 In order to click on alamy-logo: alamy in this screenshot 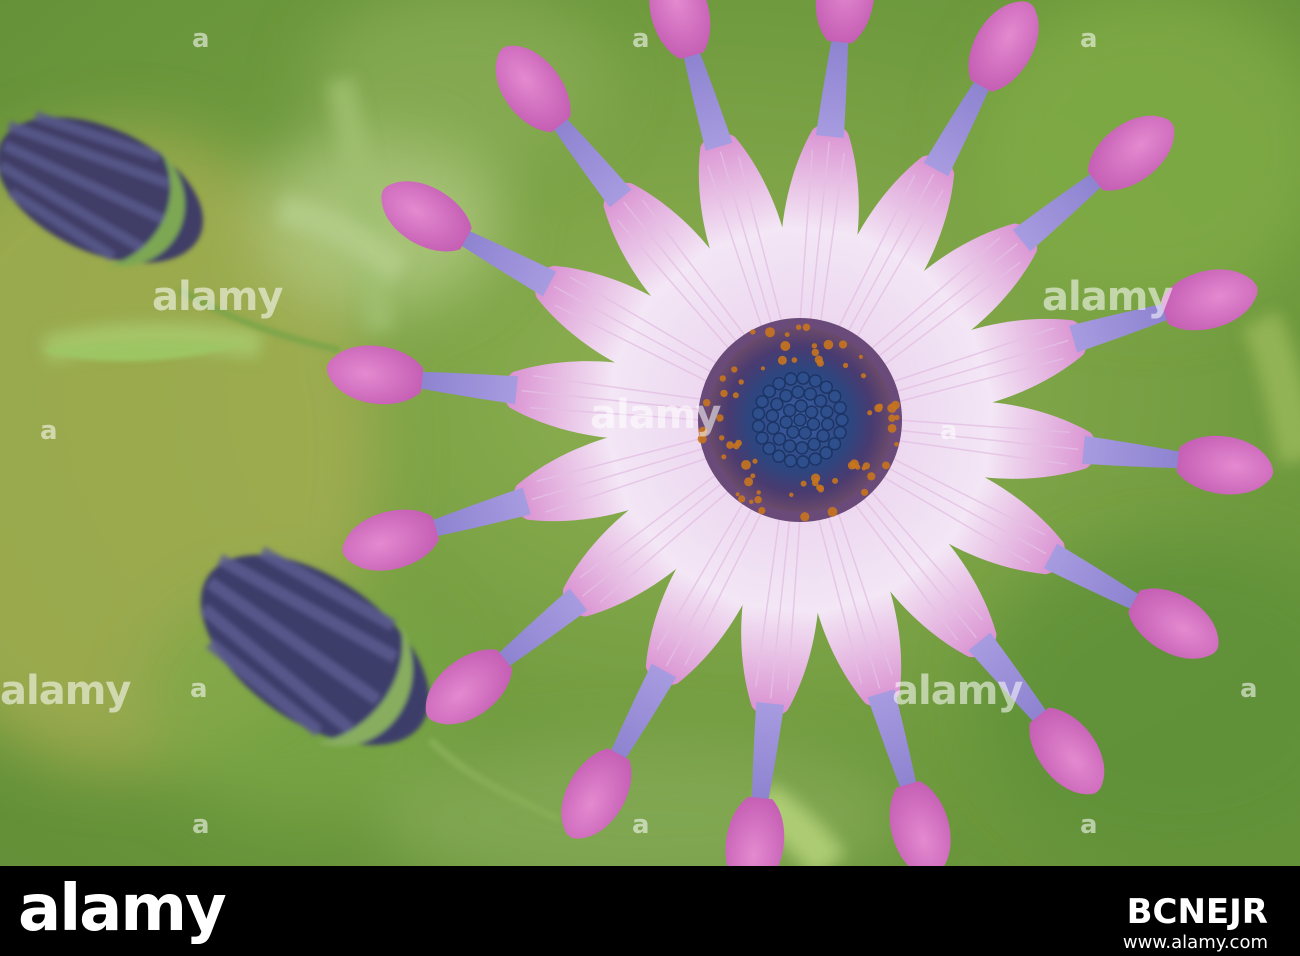, I will do `click(121, 909)`.